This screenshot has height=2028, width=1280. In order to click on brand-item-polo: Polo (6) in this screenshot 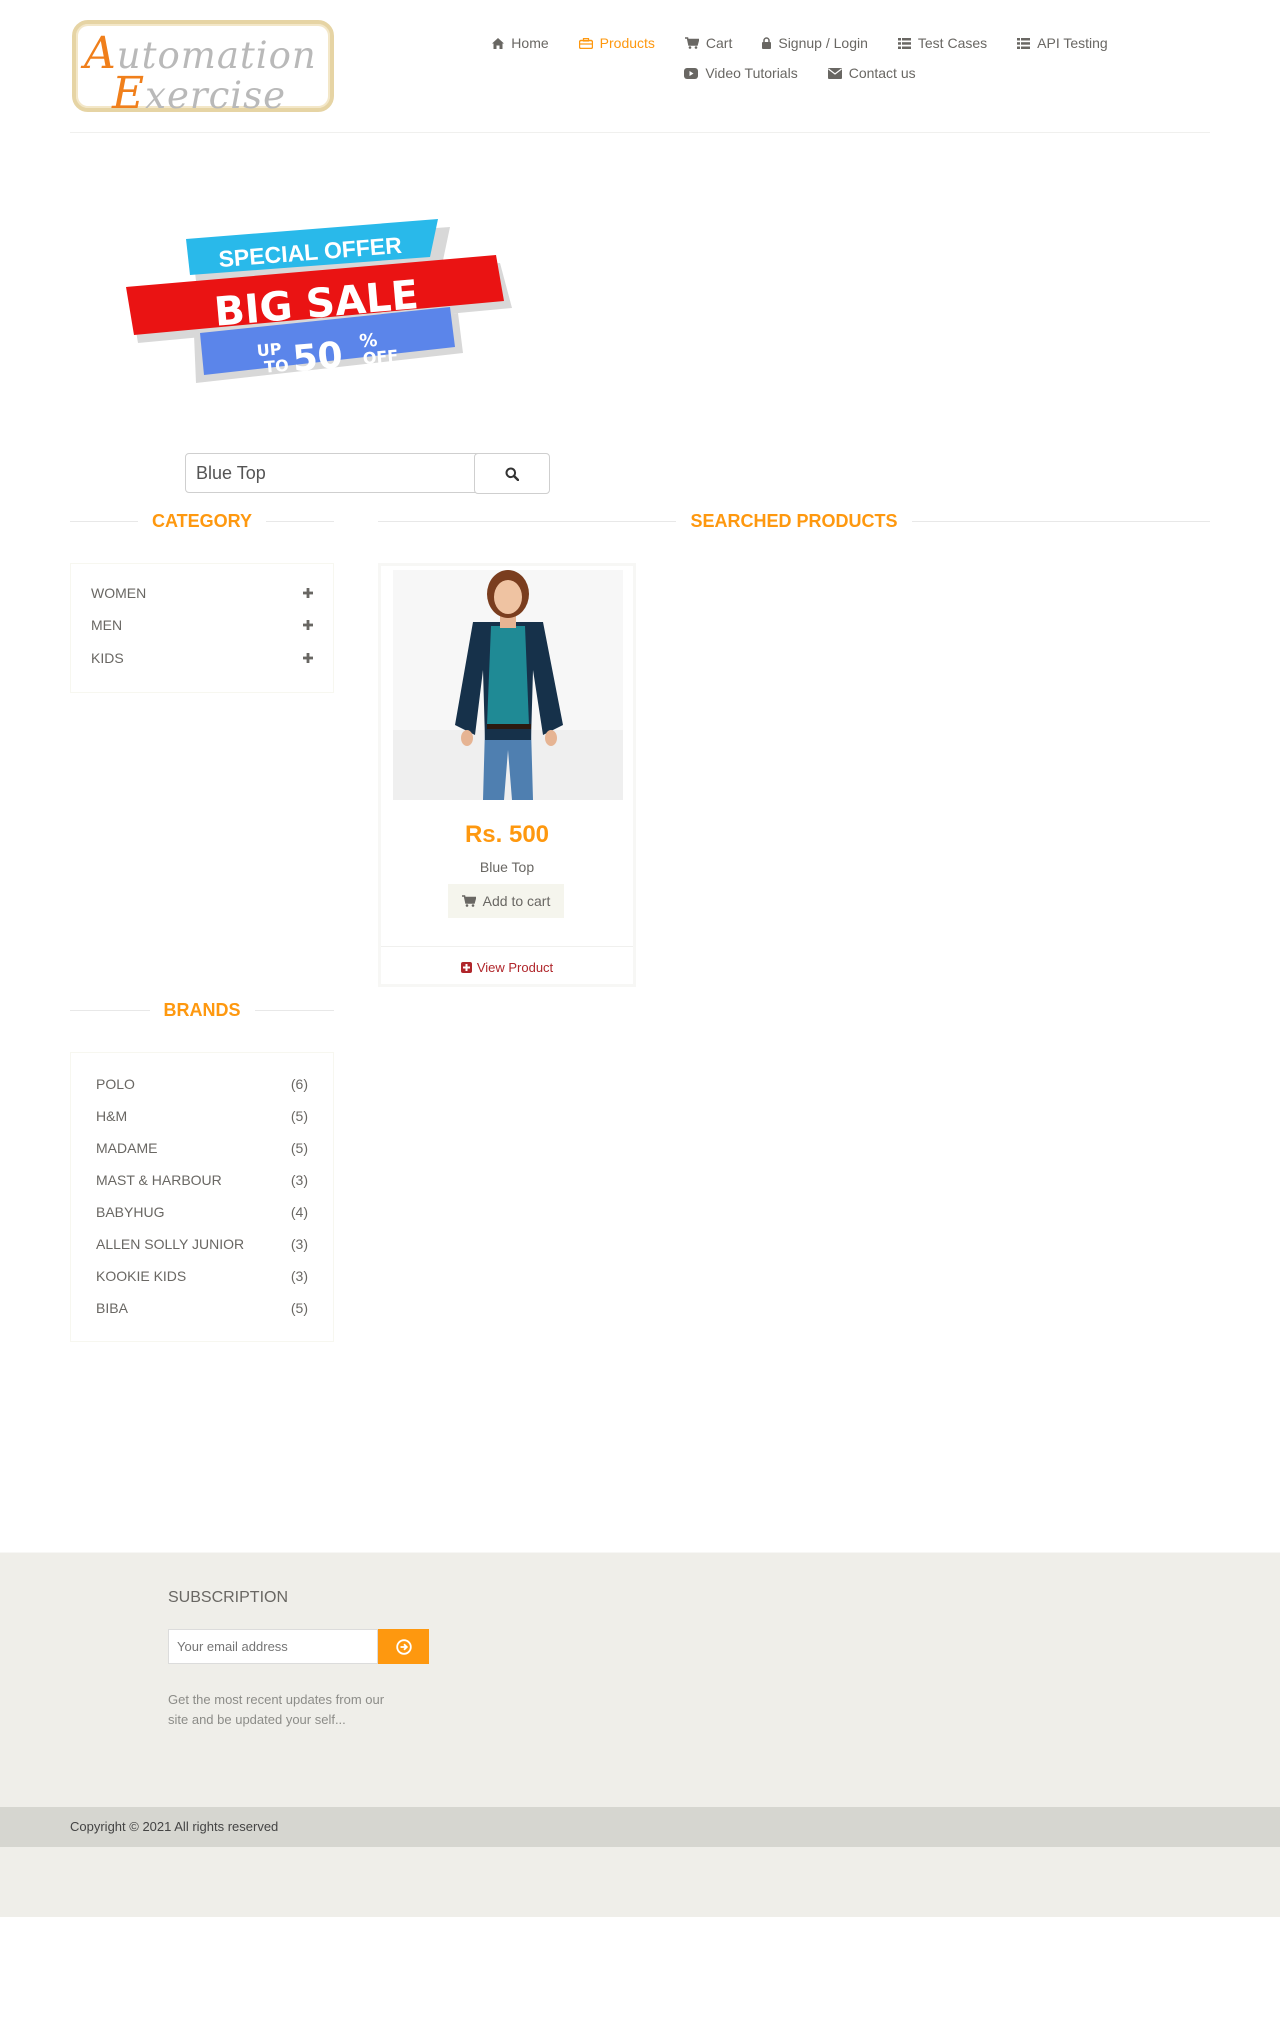, I will do `click(202, 1084)`.